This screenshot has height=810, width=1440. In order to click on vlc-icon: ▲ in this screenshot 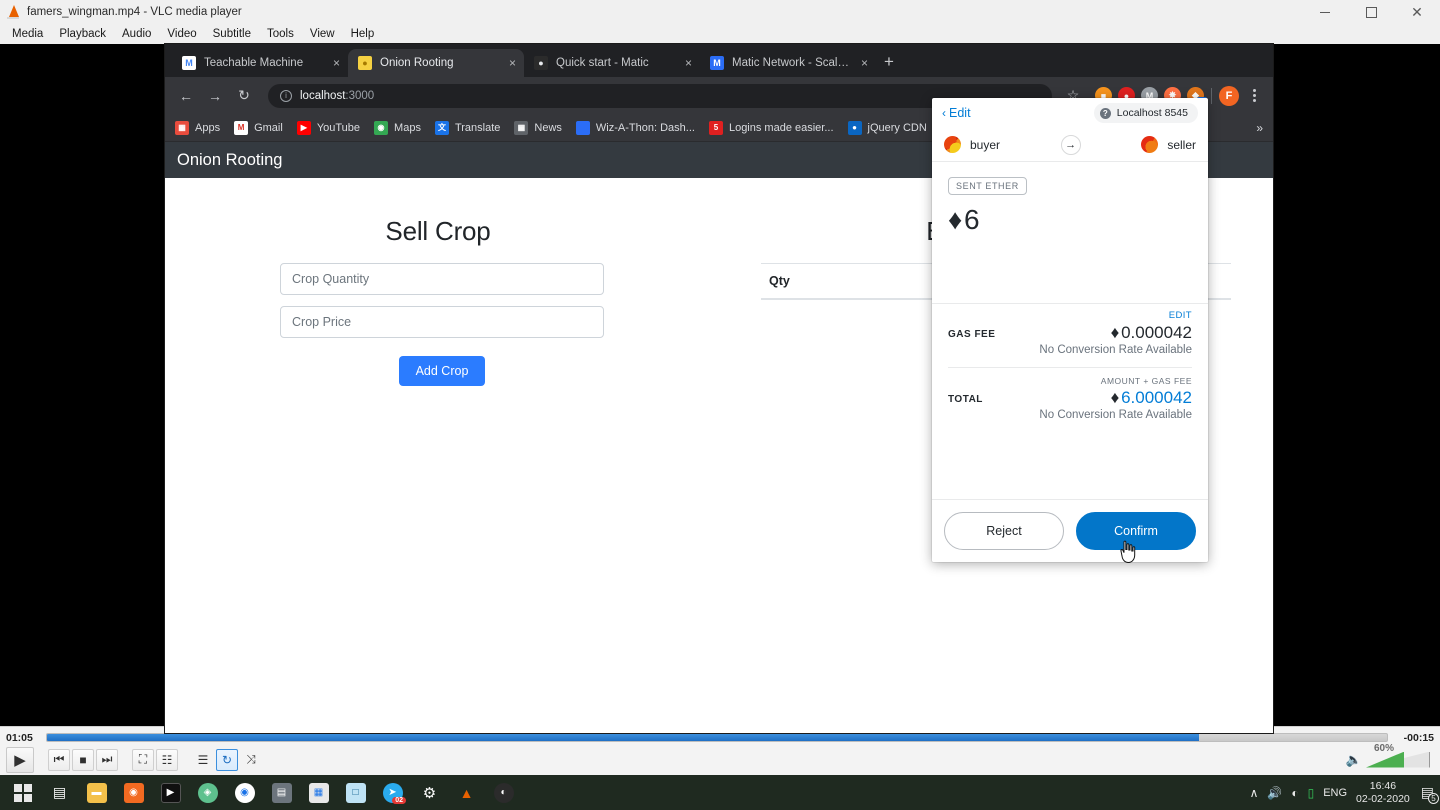, I will do `click(466, 792)`.